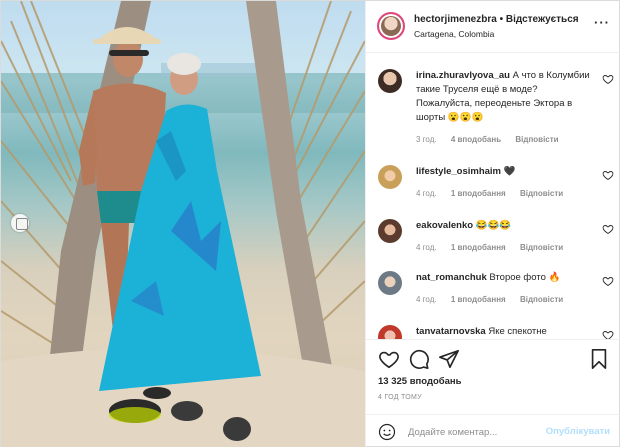  Describe the element at coordinates (476, 139) in the screenshot. I see `comment-likes: 4 вподобань` at that location.